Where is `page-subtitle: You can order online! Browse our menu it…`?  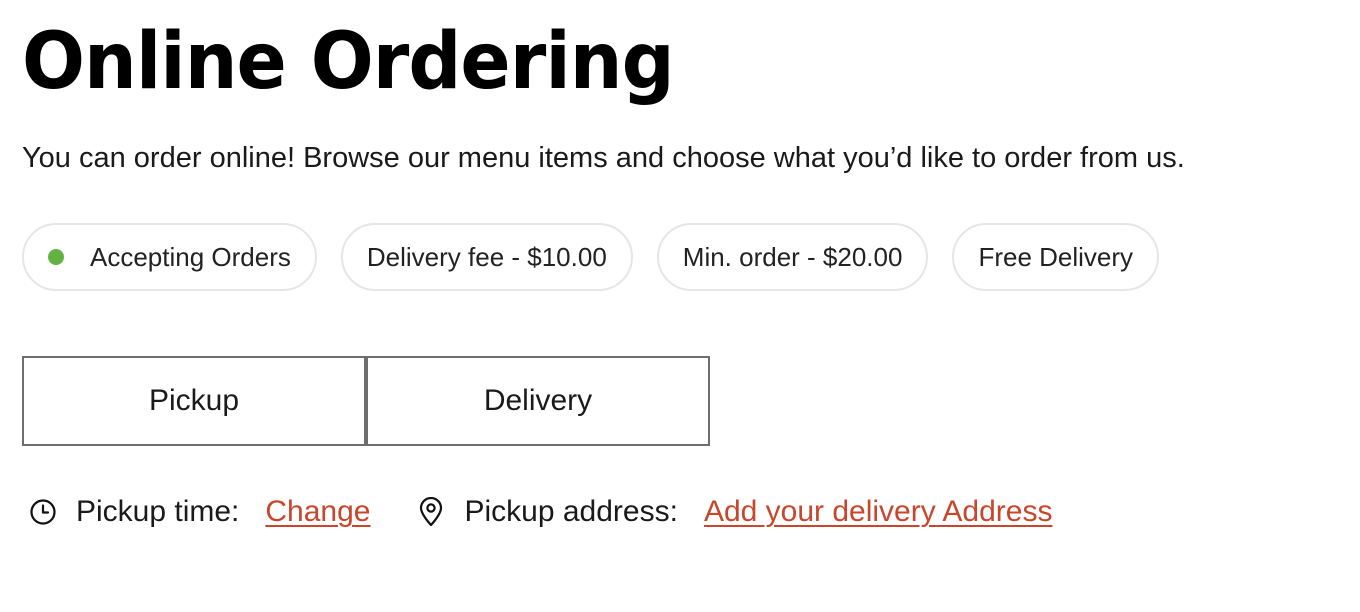 page-subtitle: You can order online! Browse our menu it… is located at coordinates (603, 158).